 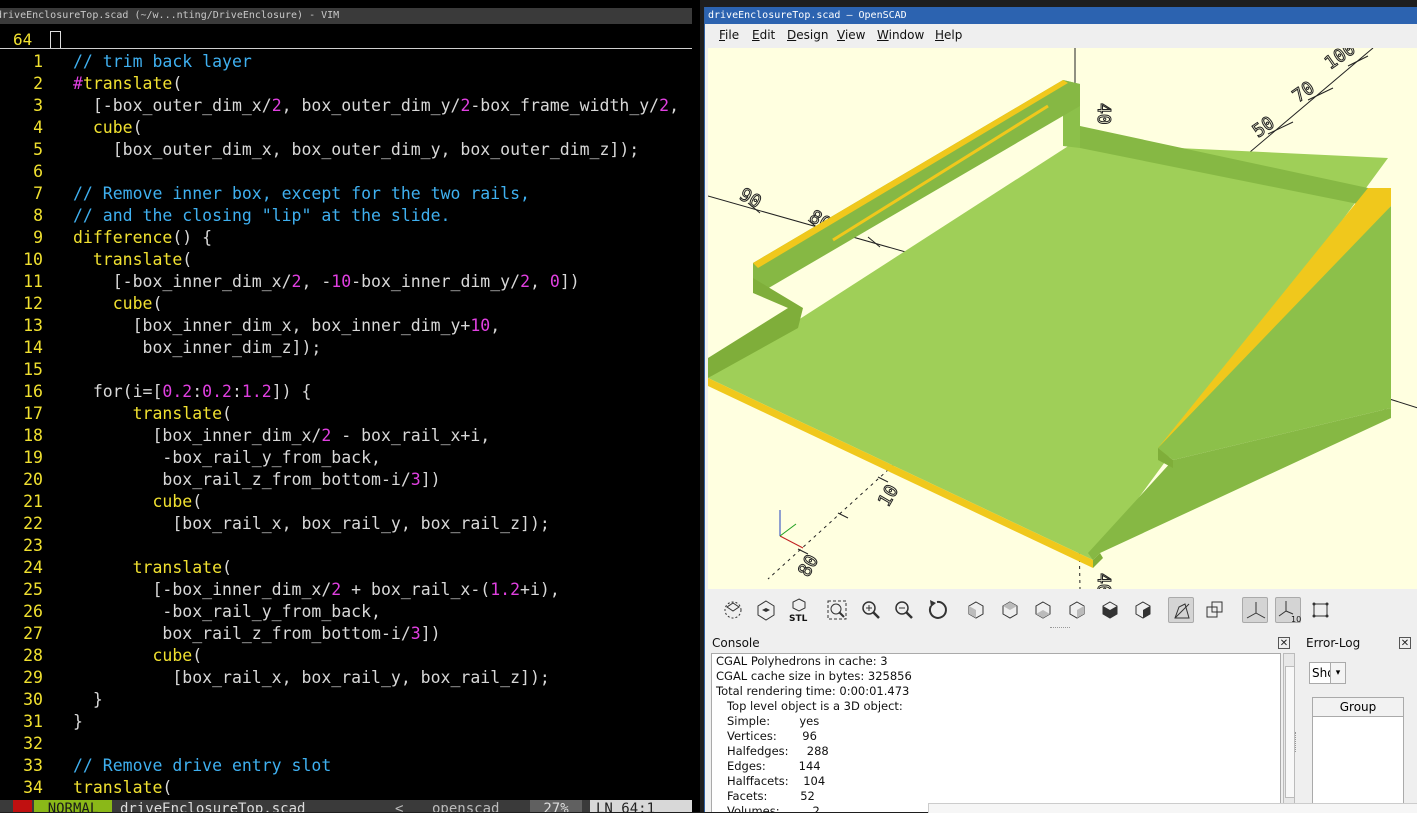 I want to click on code-line: 16 for(i=[0.2:0.2:1.2]) {, so click(x=350, y=393).